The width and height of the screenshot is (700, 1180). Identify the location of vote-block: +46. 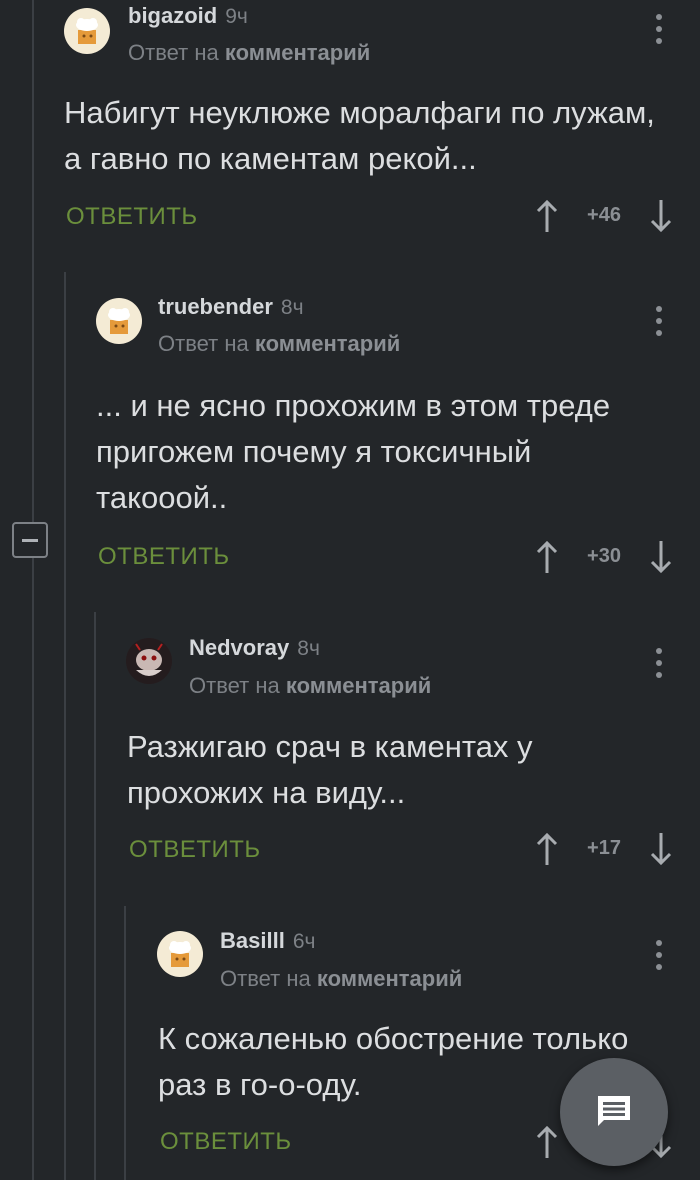
(604, 216).